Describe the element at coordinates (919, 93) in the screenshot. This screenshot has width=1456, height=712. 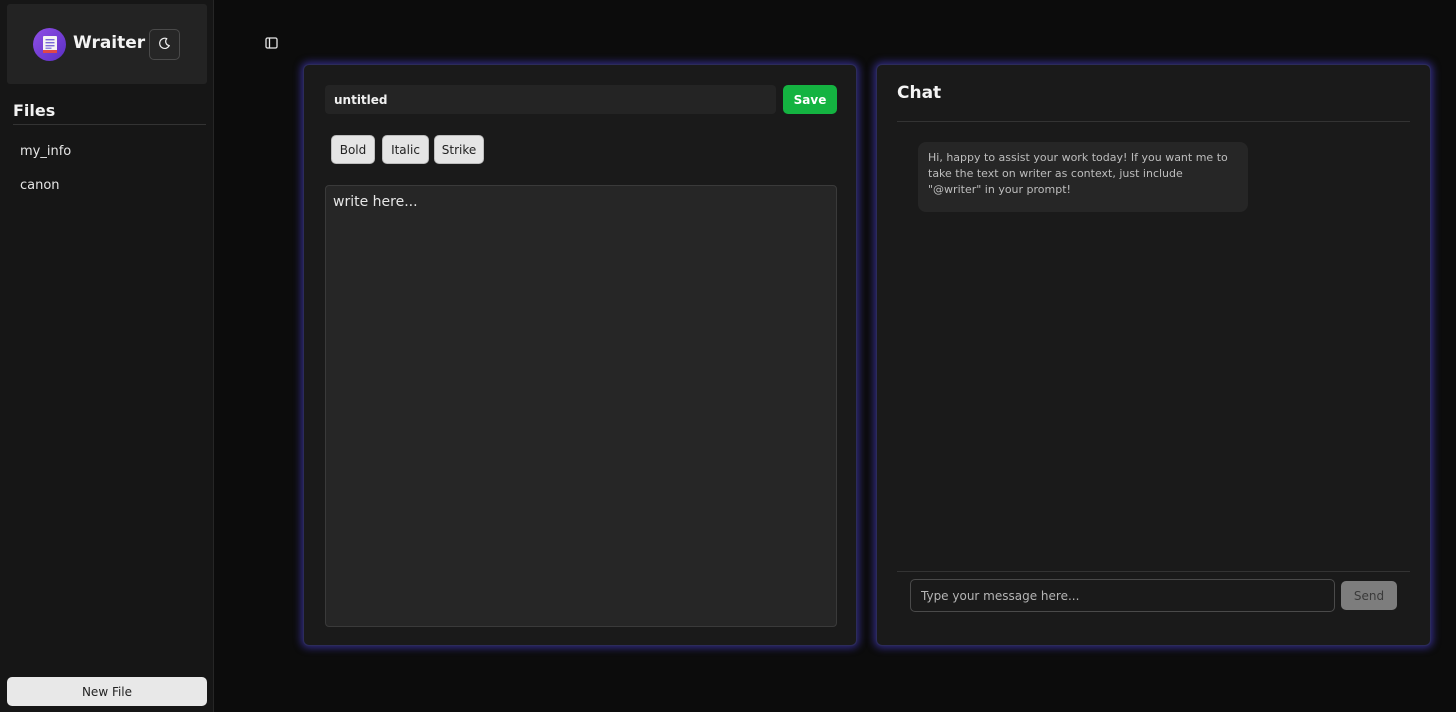
I see `chat-title: Chat` at that location.